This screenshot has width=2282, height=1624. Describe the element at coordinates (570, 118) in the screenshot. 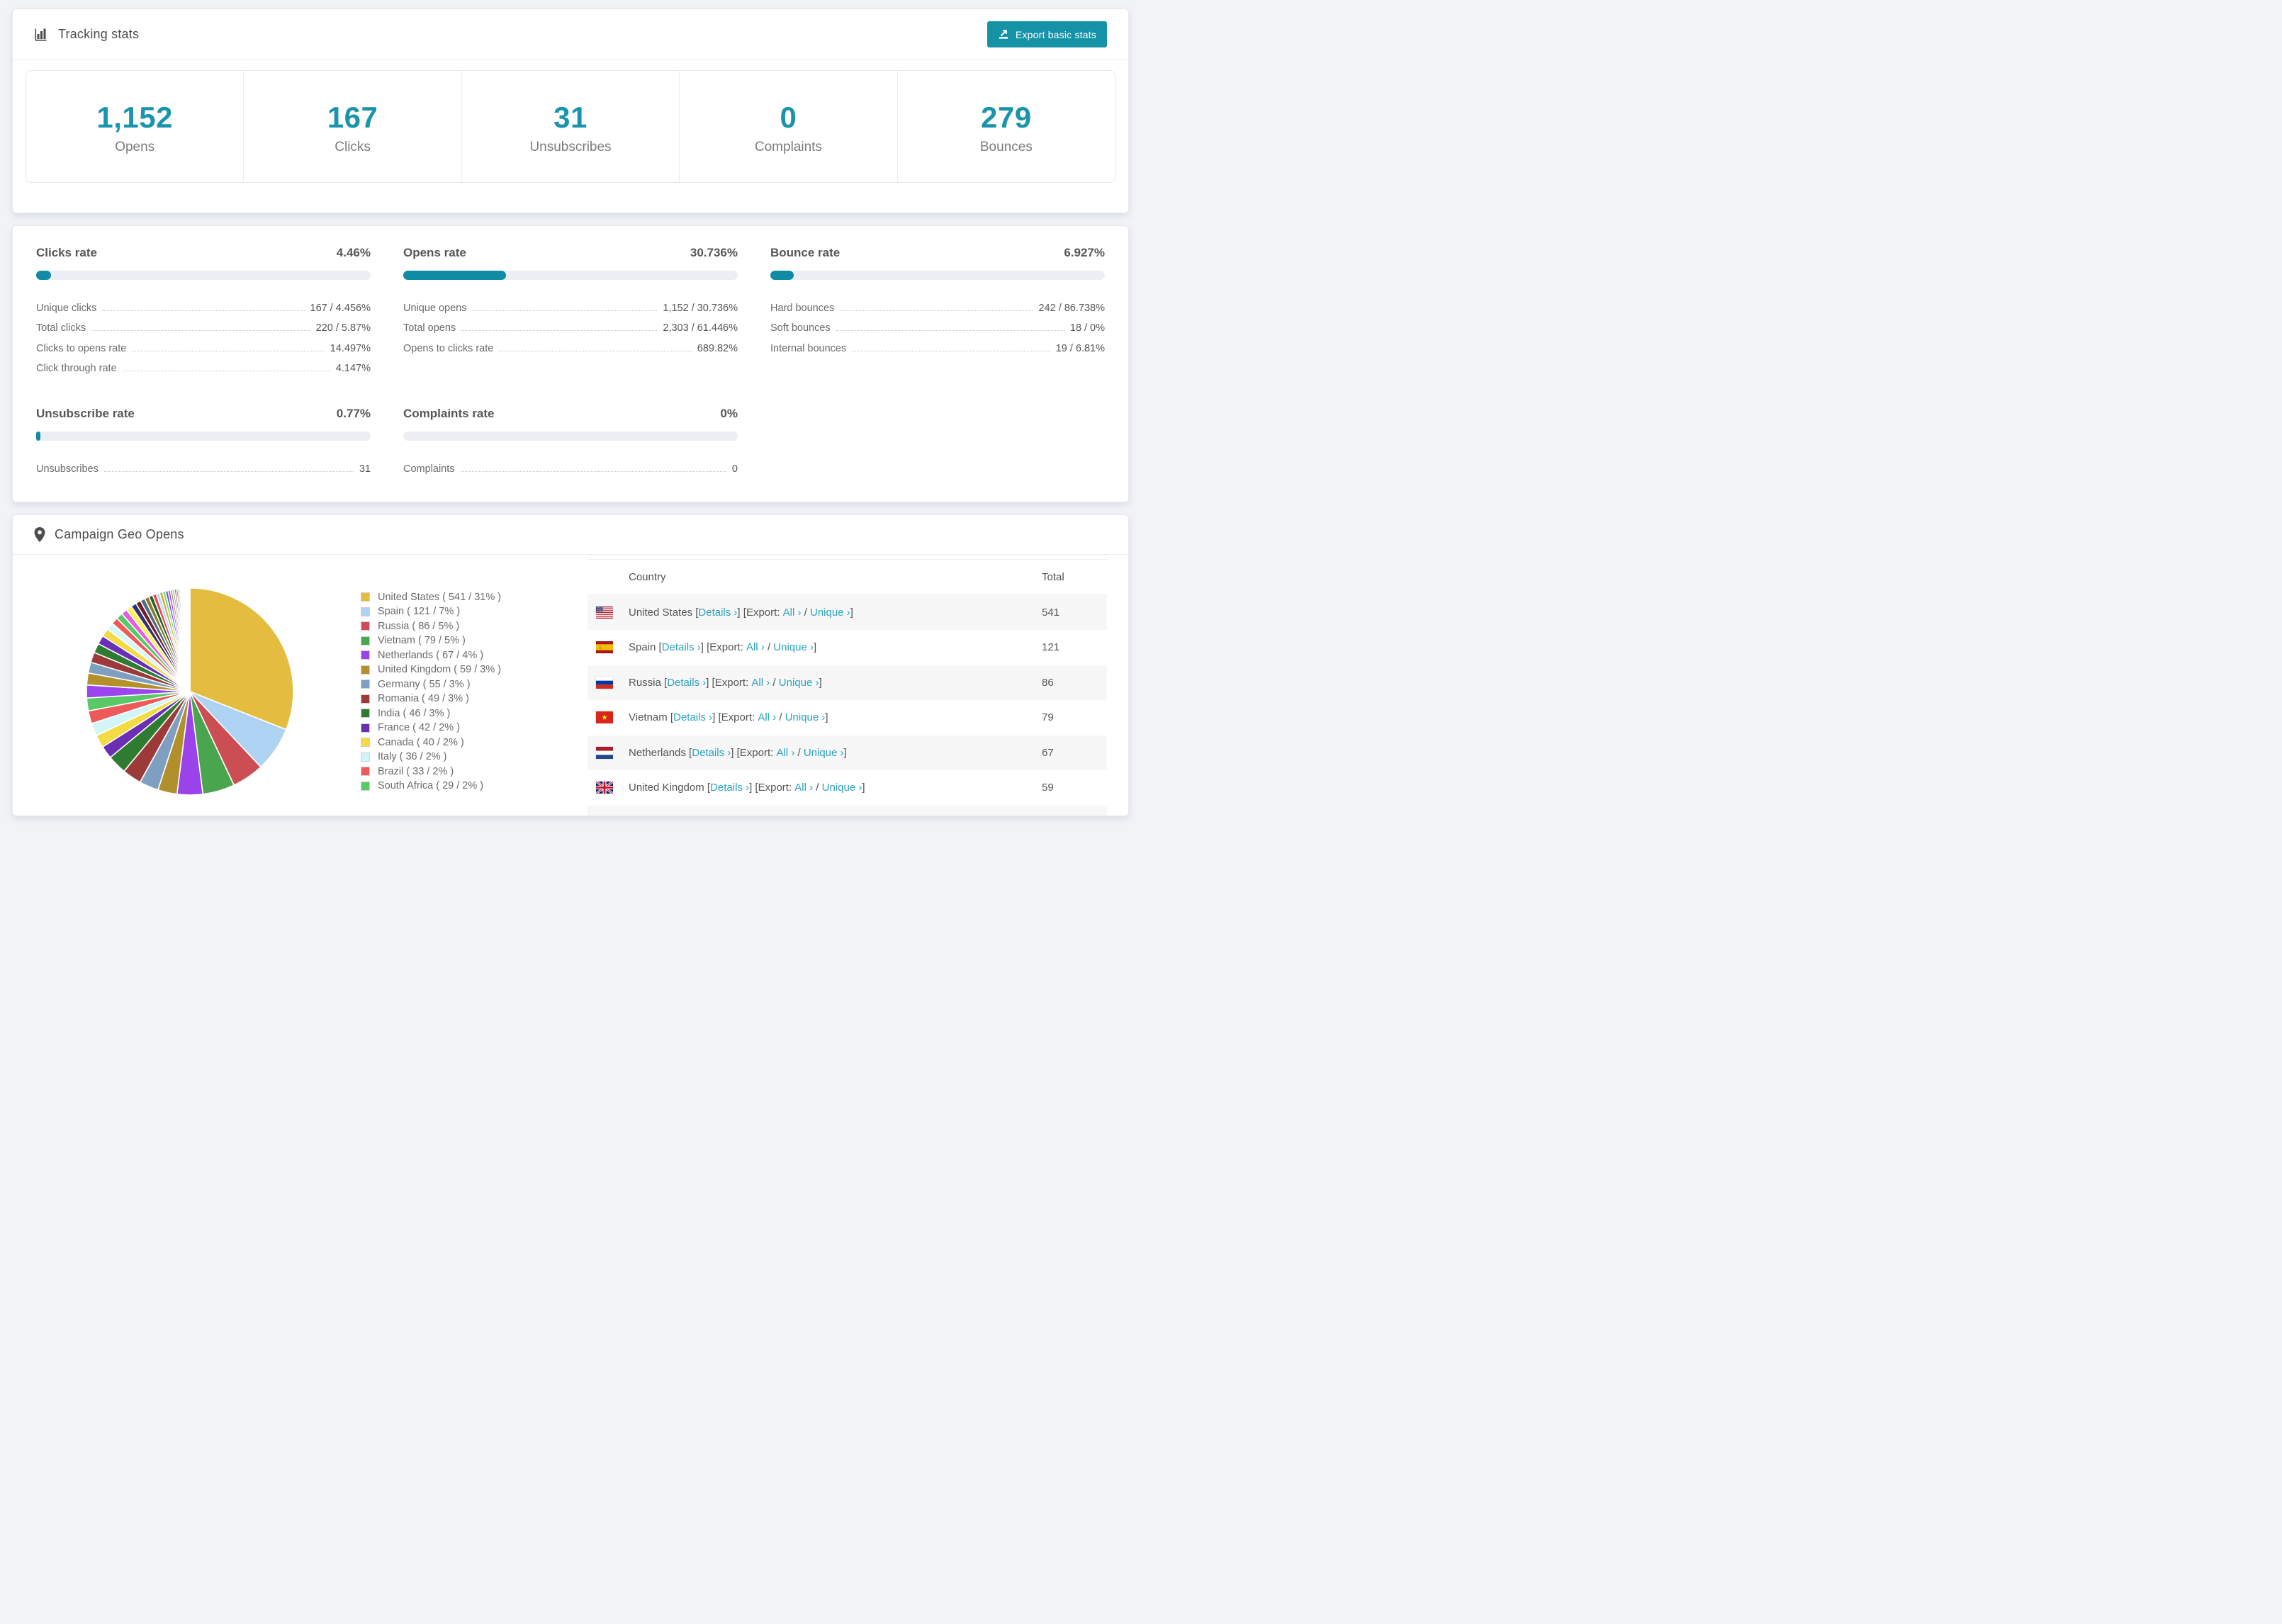

I see `stat-value: 31` at that location.